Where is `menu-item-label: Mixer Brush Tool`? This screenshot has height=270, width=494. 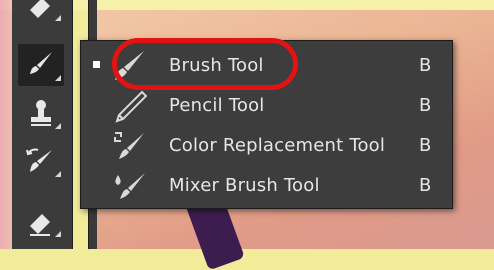 menu-item-label: Mixer Brush Tool is located at coordinates (244, 185).